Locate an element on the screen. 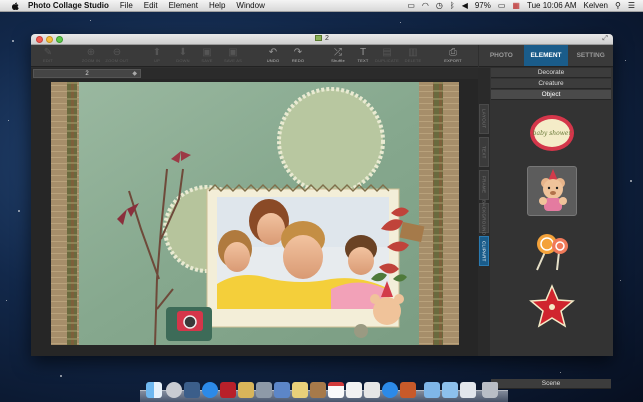 The width and height of the screenshot is (643, 402). category-decorate: Decorate is located at coordinates (551, 73).